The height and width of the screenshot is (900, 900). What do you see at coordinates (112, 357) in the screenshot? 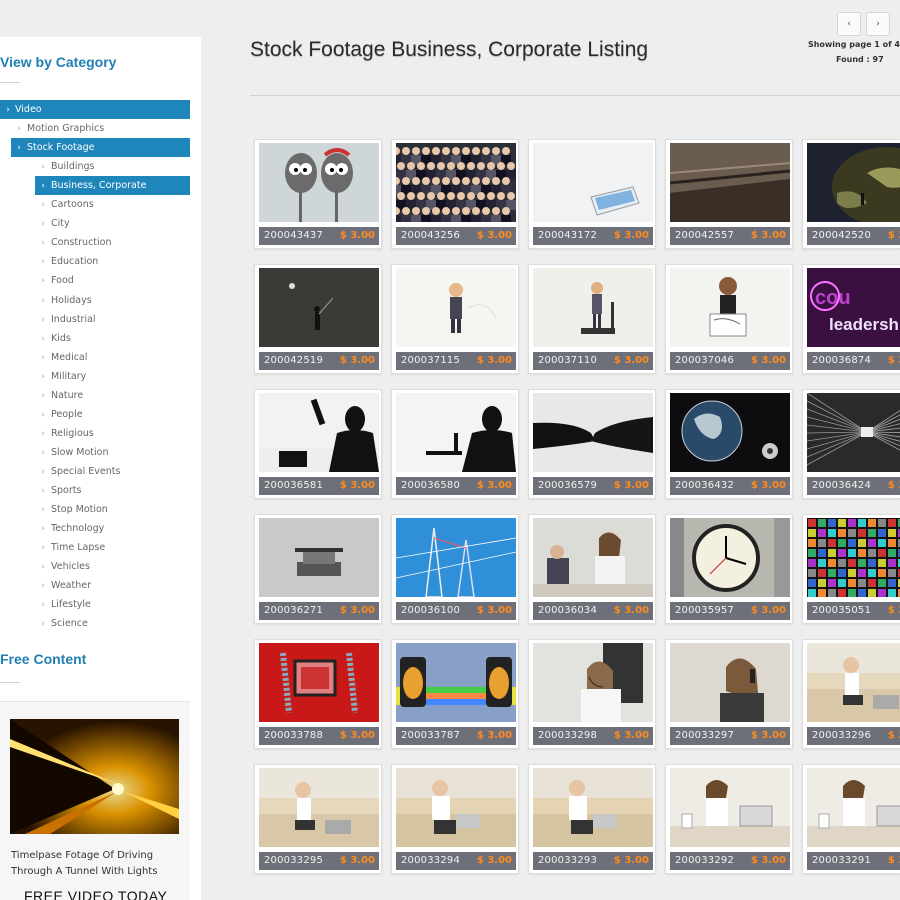
I see `sidebar-category-item: › Medical` at bounding box center [112, 357].